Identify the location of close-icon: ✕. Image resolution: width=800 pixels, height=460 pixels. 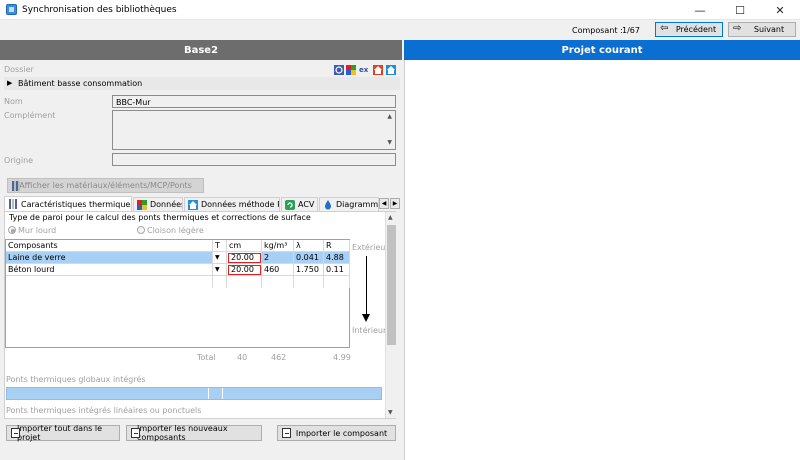
(780, 10).